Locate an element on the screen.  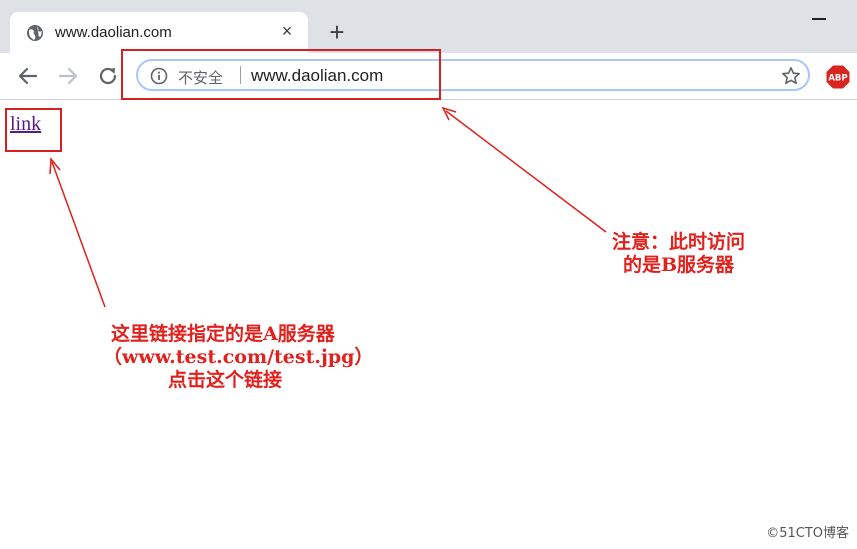
browser-tab: www.daolian.com × is located at coordinates (159, 32).